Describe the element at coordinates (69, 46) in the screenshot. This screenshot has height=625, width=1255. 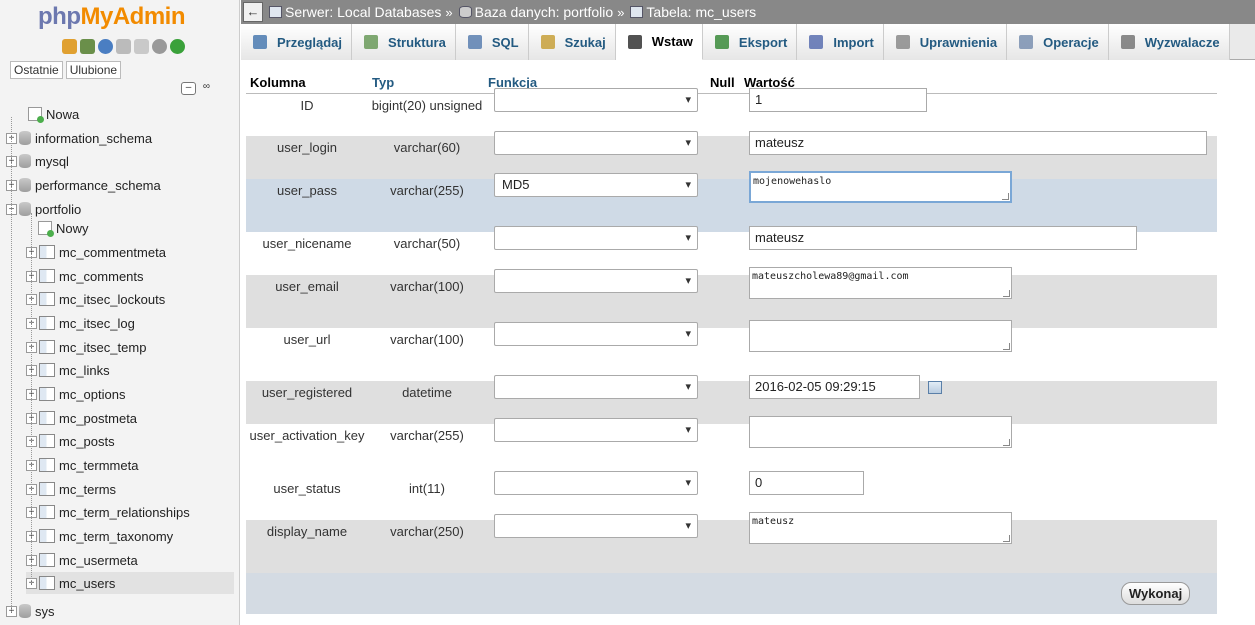
I see `home-icon` at that location.